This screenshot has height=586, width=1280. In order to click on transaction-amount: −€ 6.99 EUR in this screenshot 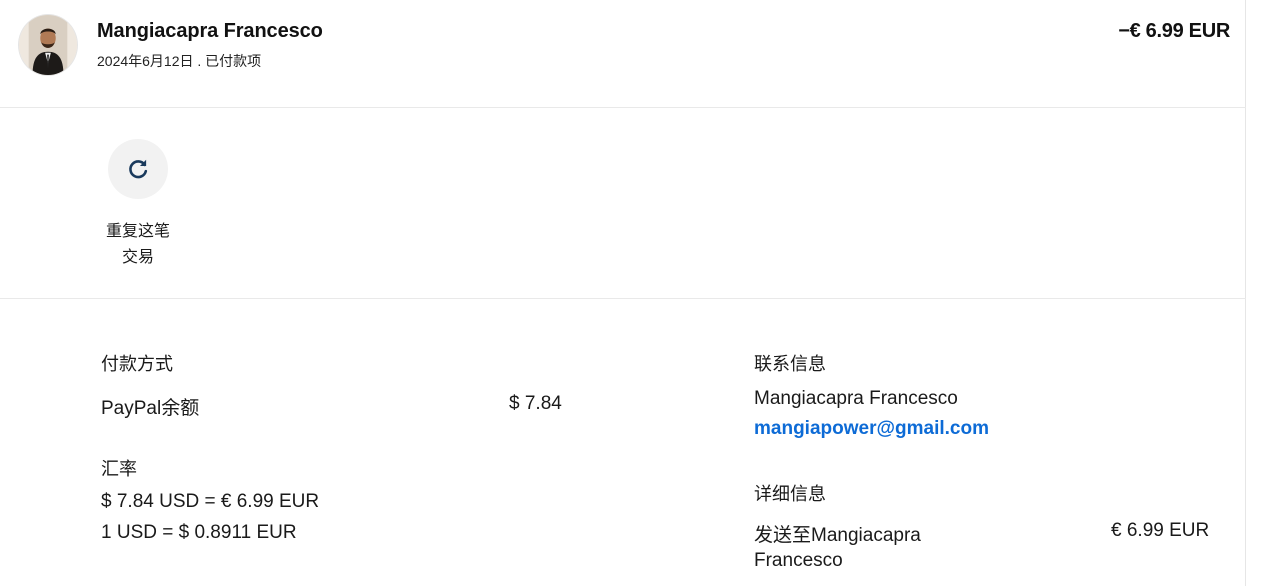, I will do `click(1174, 31)`.